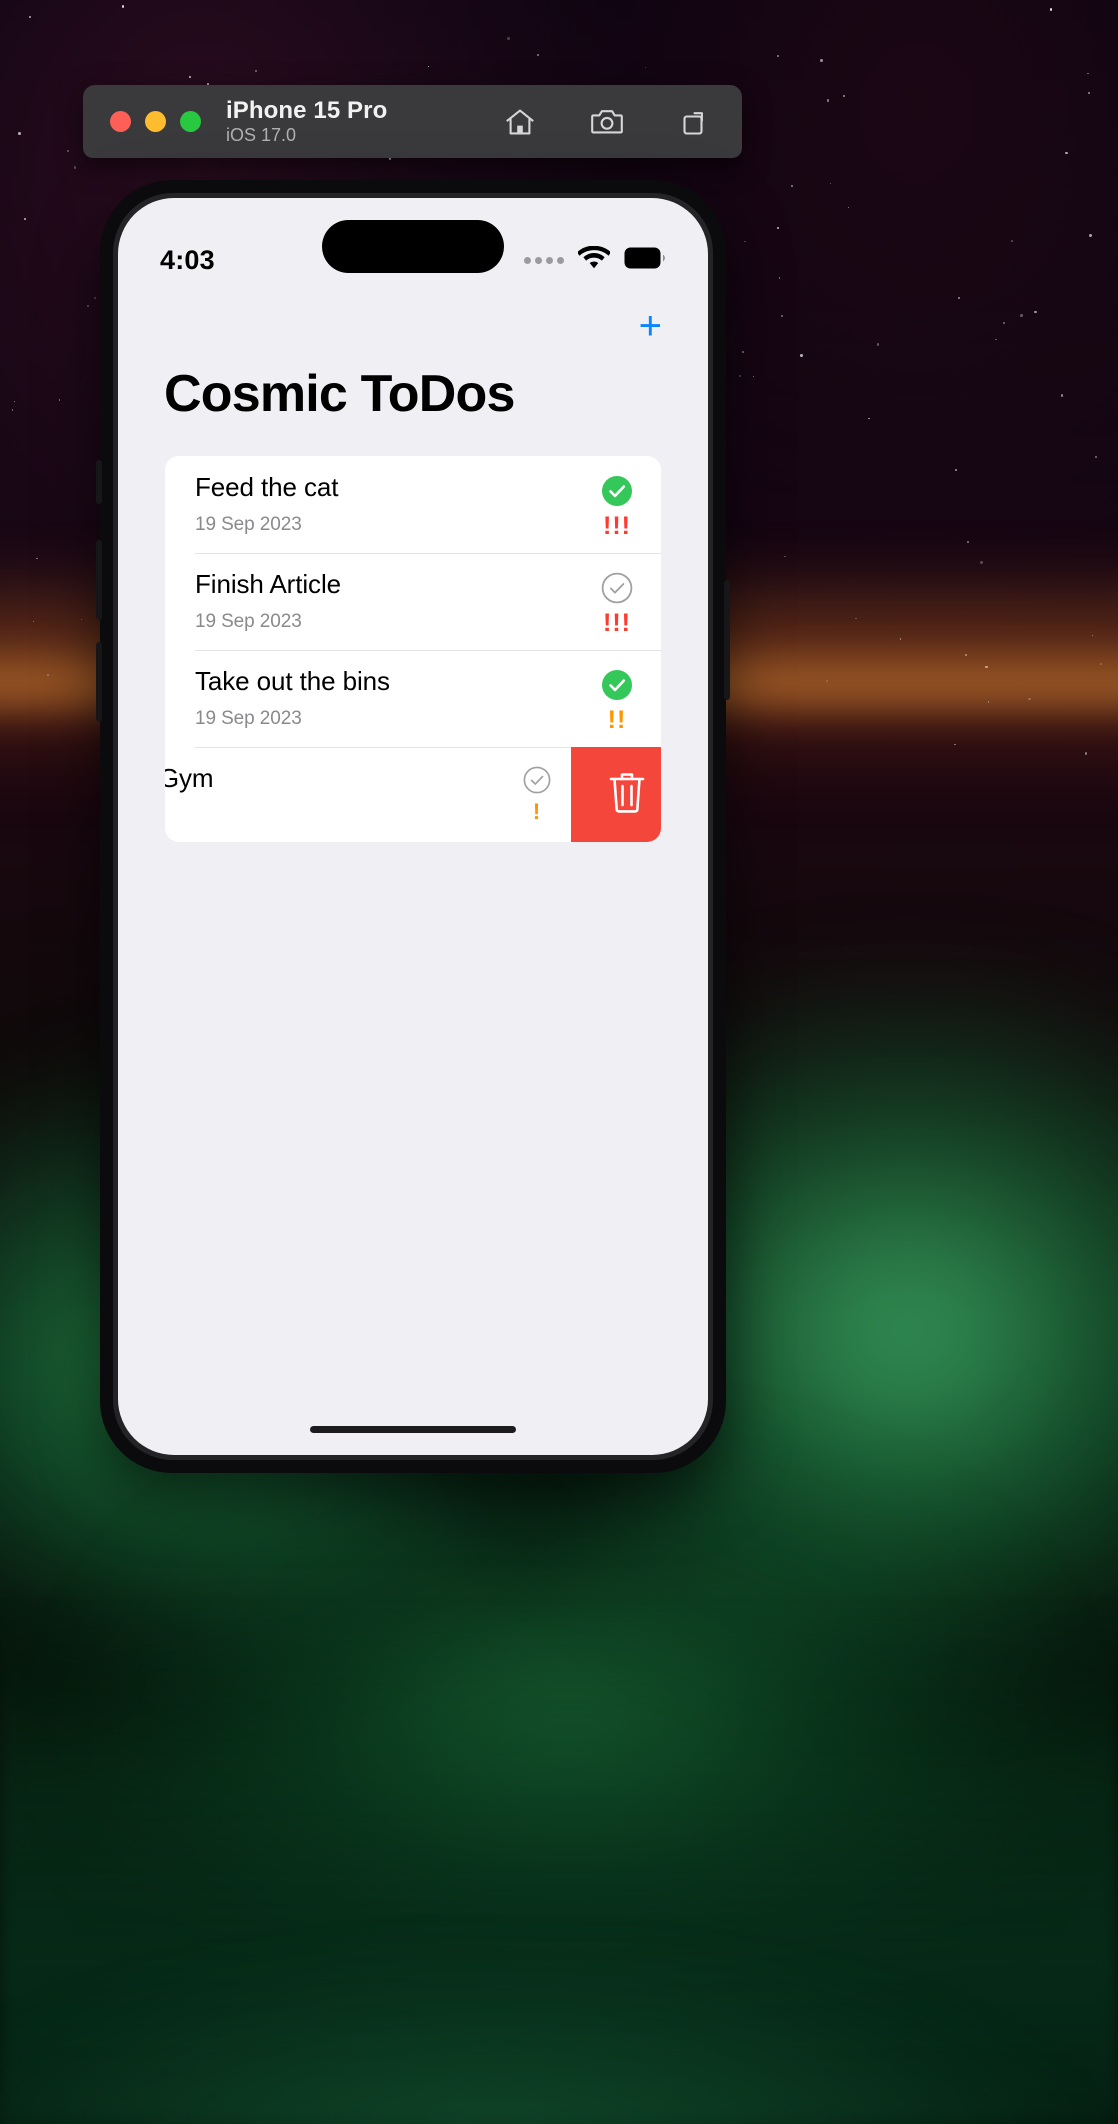  I want to click on close-window-button, so click(120, 121).